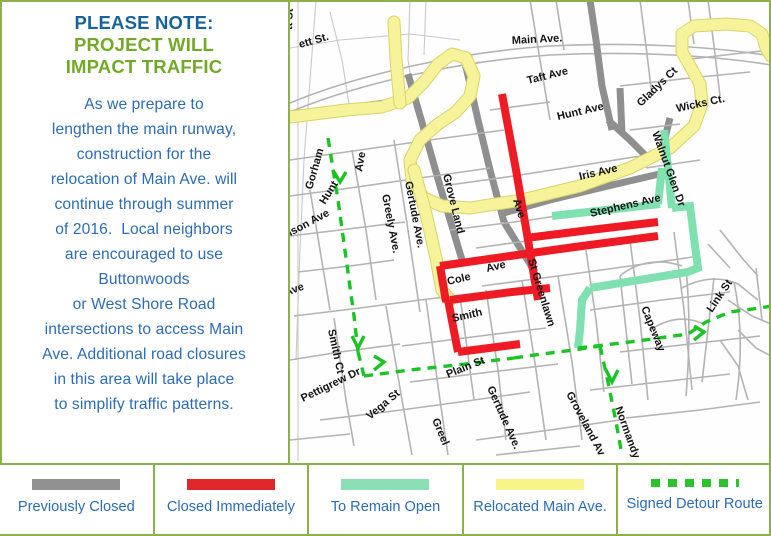 Image resolution: width=771 pixels, height=536 pixels. What do you see at coordinates (1, 232) in the screenshot?
I see `frame-left` at bounding box center [1, 232].